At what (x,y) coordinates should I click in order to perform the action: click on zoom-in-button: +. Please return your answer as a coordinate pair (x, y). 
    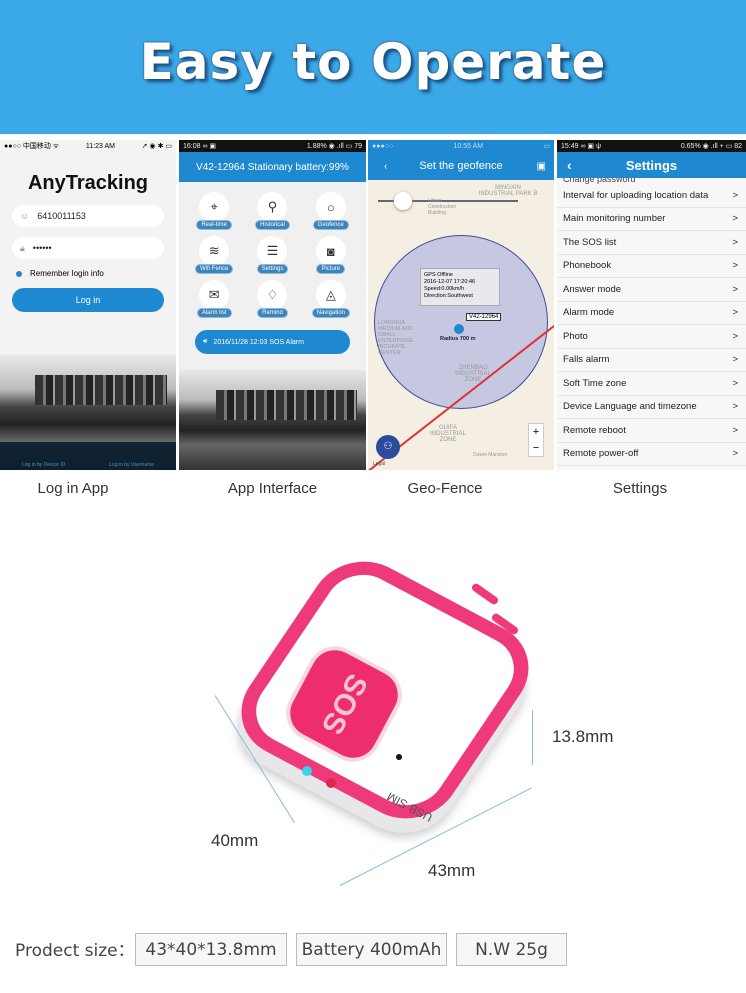
    Looking at the image, I should click on (536, 432).